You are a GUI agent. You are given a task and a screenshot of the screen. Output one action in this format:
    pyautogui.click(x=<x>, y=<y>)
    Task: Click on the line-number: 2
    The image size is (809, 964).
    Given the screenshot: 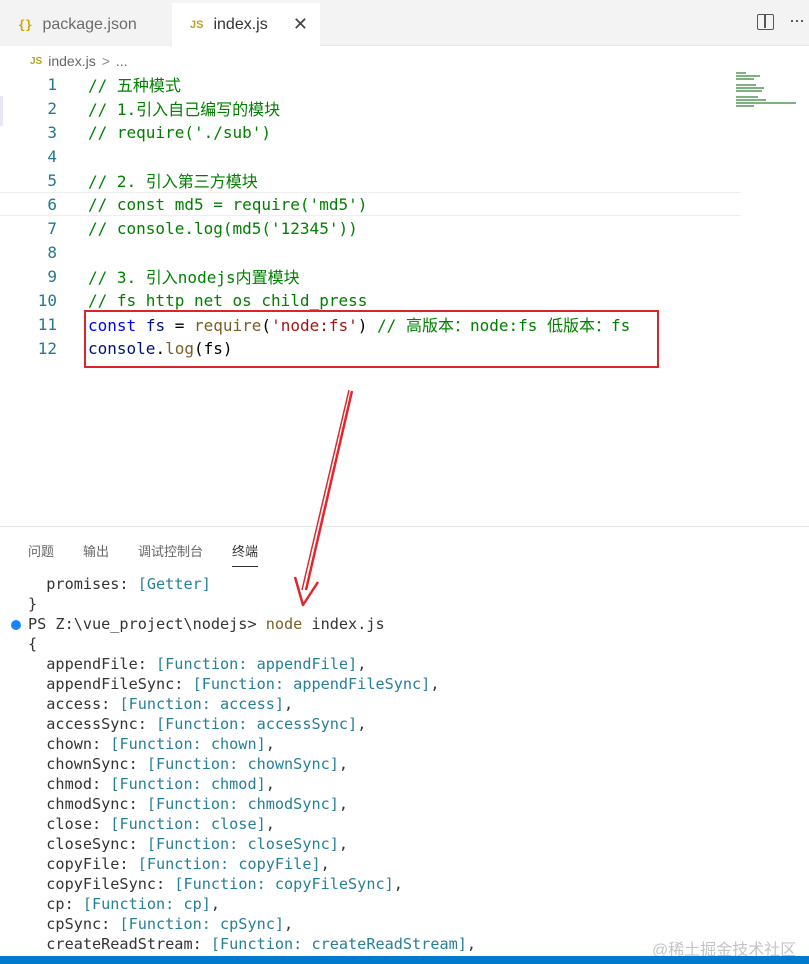 What is the action you would take?
    pyautogui.click(x=52, y=108)
    